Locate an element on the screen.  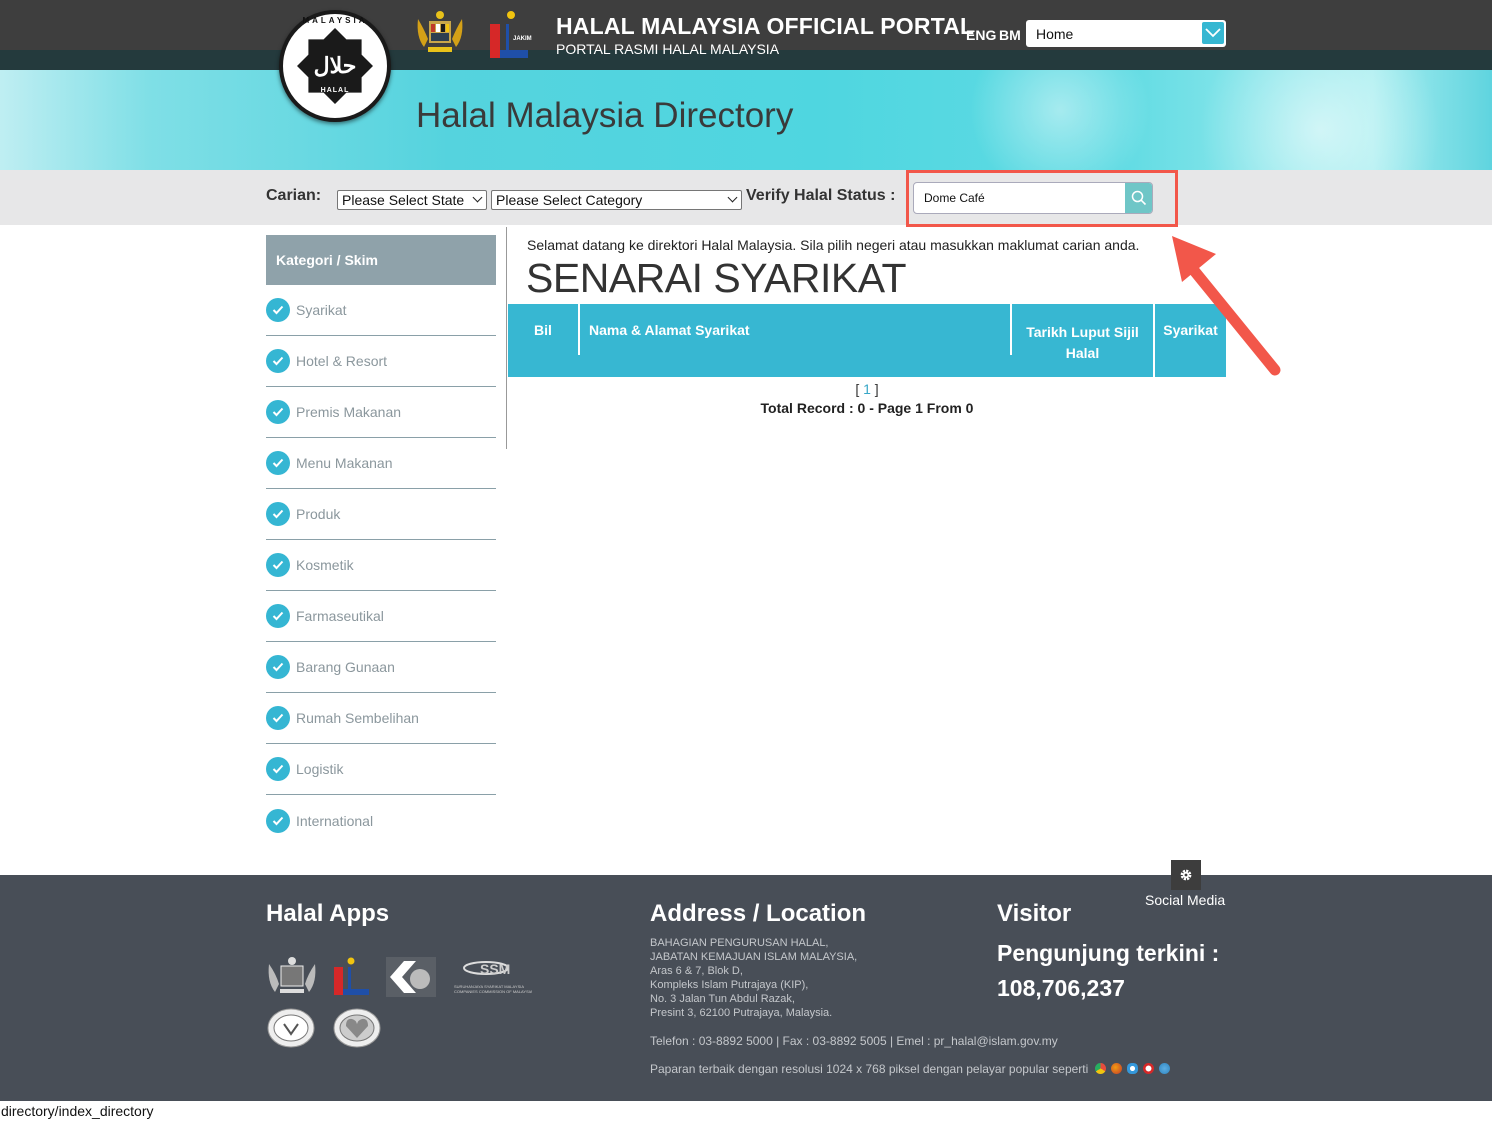
browser-icons is located at coordinates (1132, 1068).